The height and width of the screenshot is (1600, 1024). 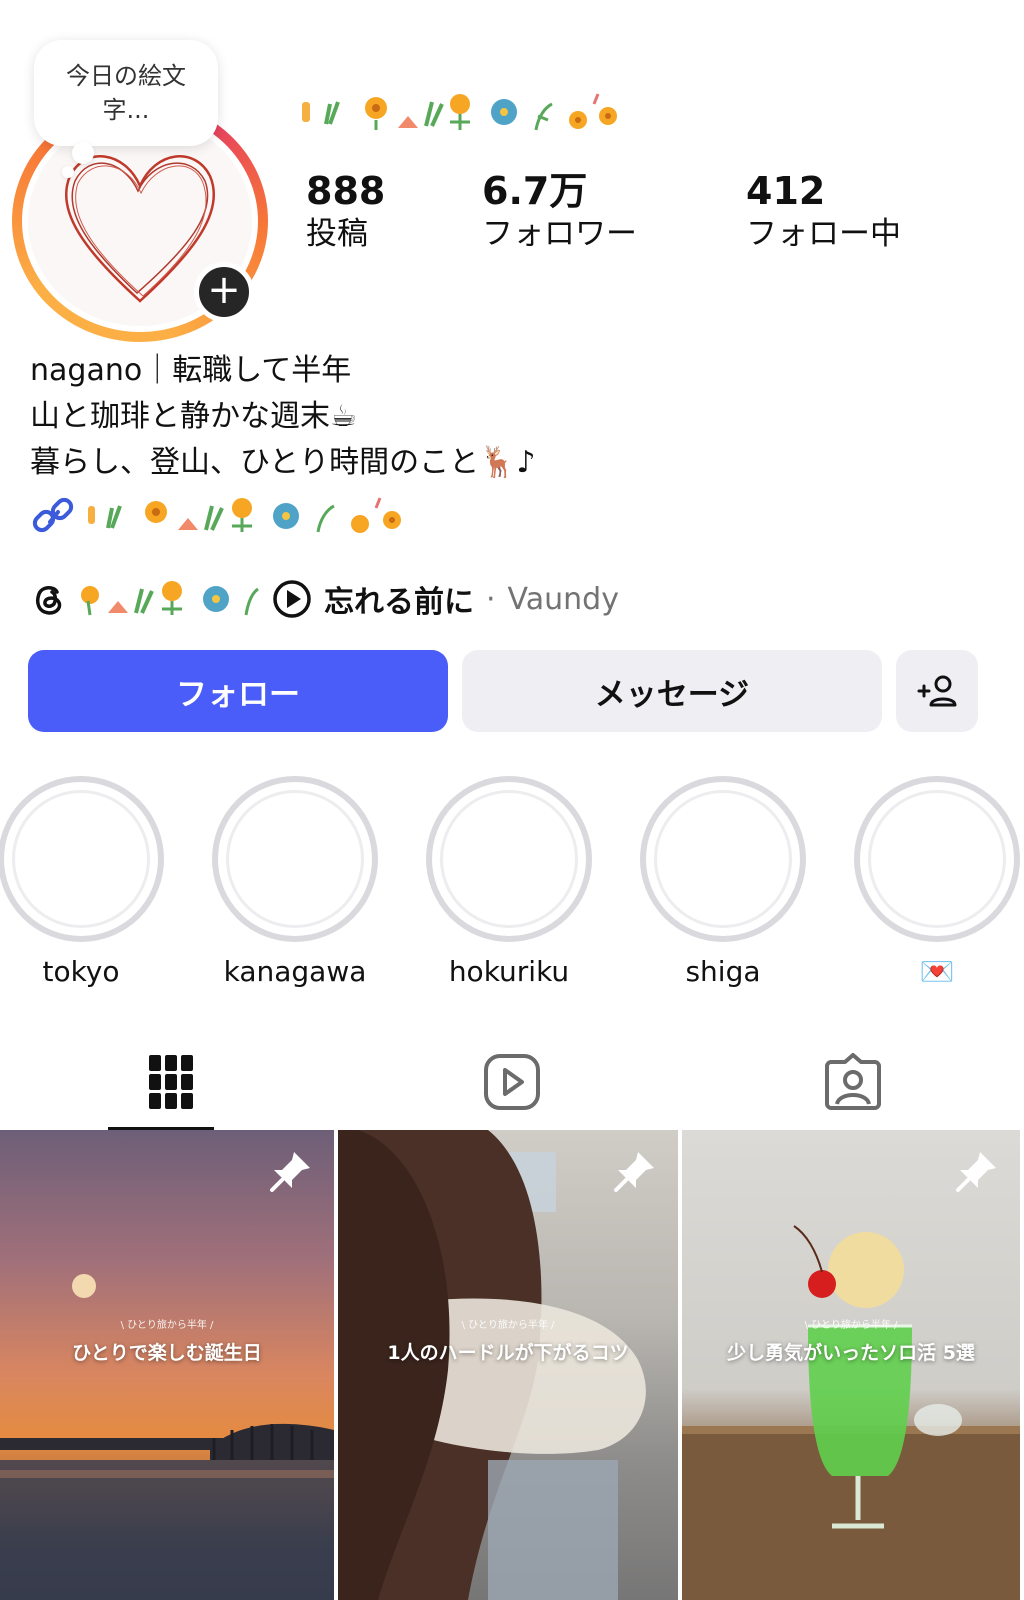 I want to click on post-tile: \ ひとり旅から半年 / ひとりで楽しむ誕生日, so click(x=167, y=1365).